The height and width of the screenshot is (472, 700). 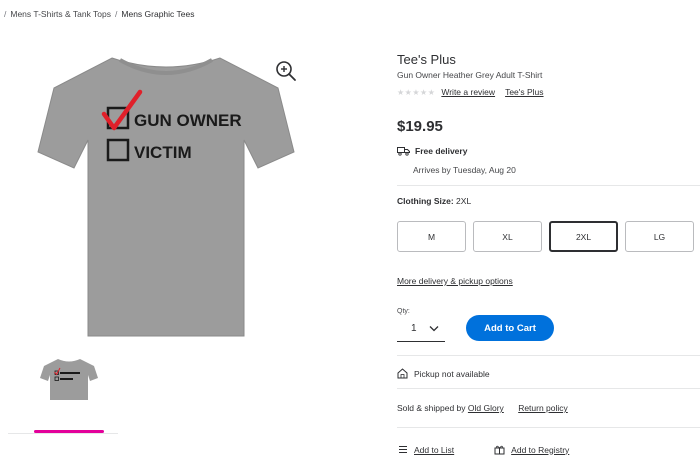 I want to click on thumbnail-divider, so click(x=63, y=433).